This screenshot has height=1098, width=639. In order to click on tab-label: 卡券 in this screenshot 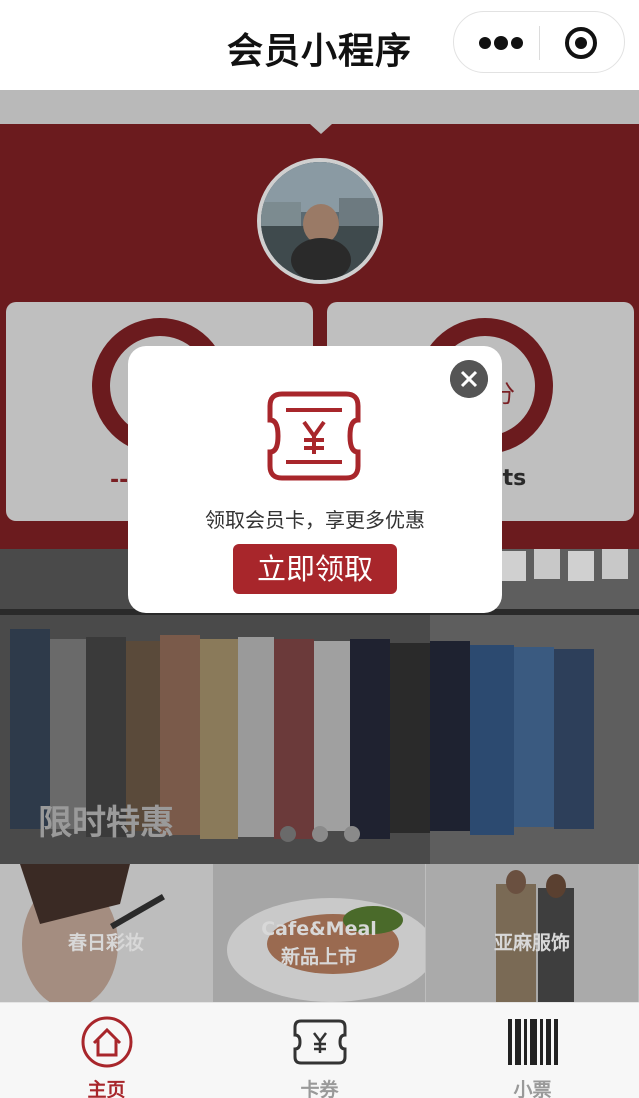, I will do `click(319, 1088)`.